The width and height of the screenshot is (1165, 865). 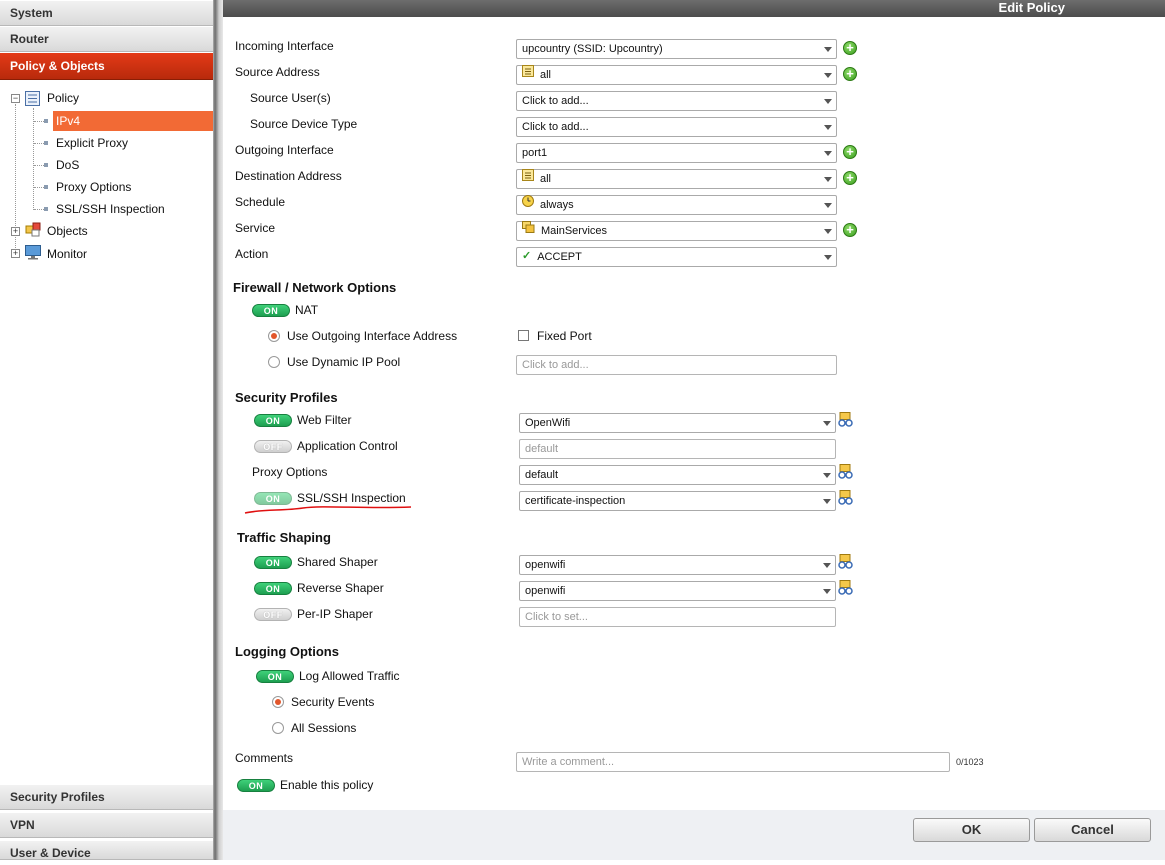 What do you see at coordinates (676, 231) in the screenshot?
I see `service-select: MainServices` at bounding box center [676, 231].